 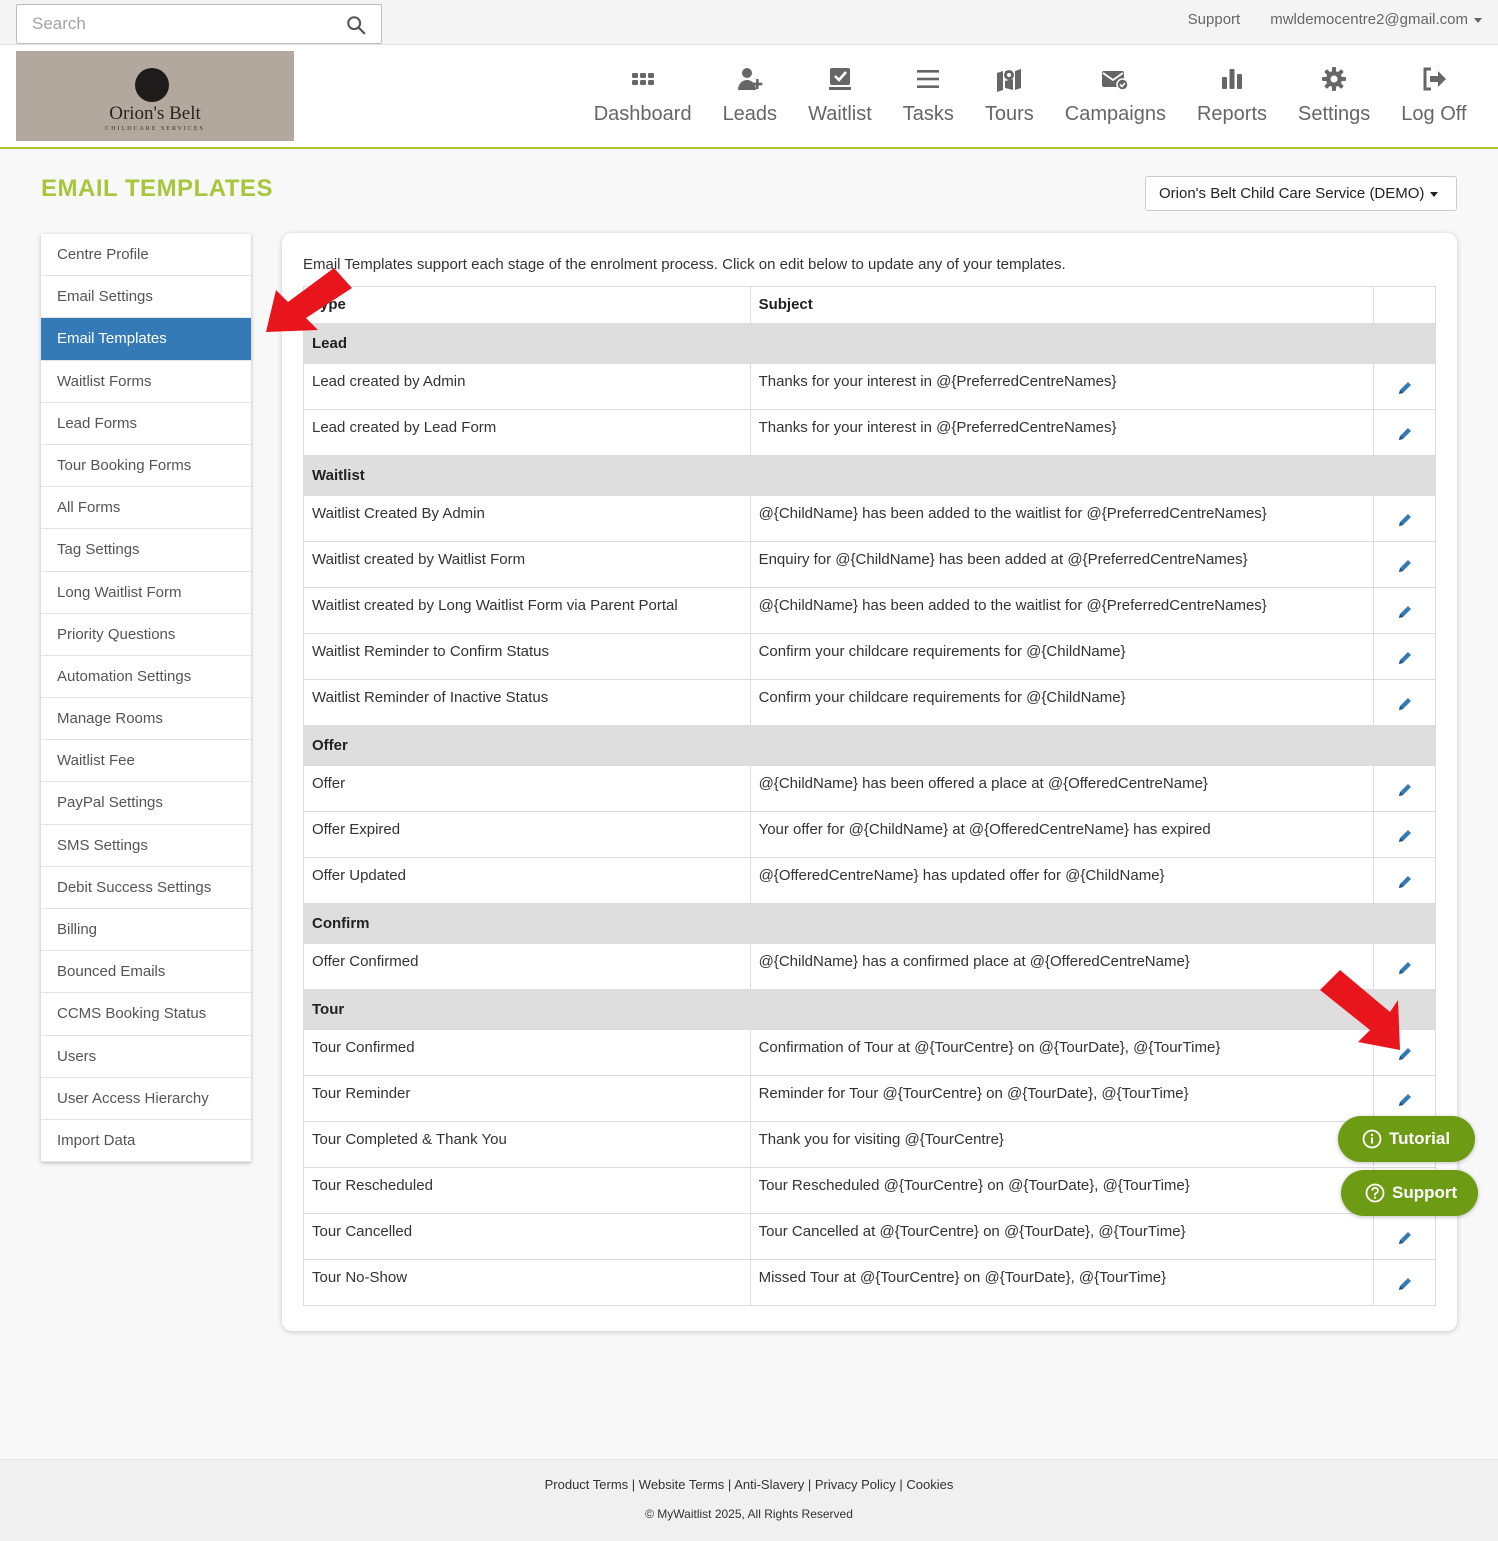 What do you see at coordinates (869, 745) in the screenshot?
I see `group-row: Offer` at bounding box center [869, 745].